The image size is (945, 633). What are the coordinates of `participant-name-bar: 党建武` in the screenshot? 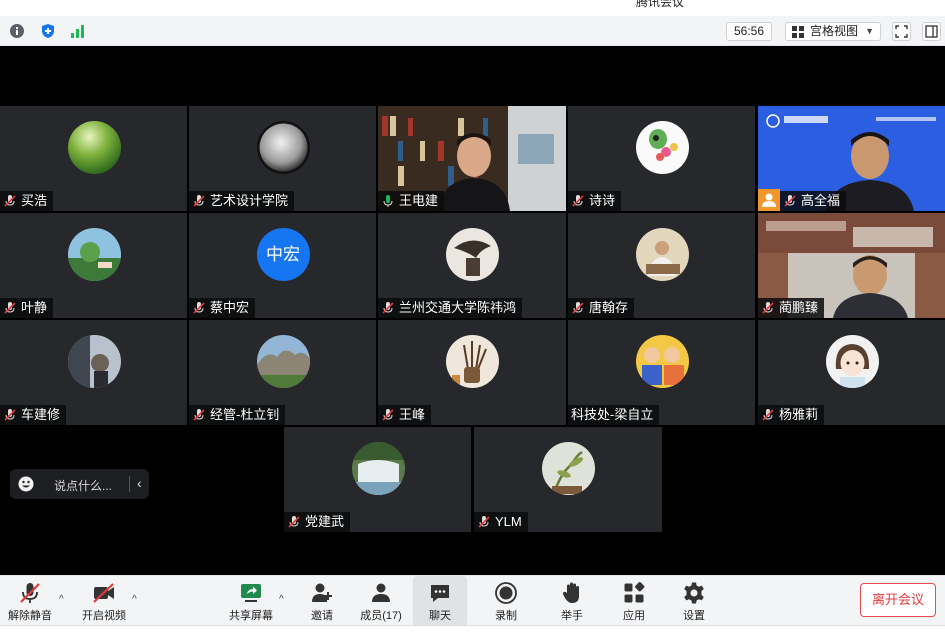 It's located at (317, 522).